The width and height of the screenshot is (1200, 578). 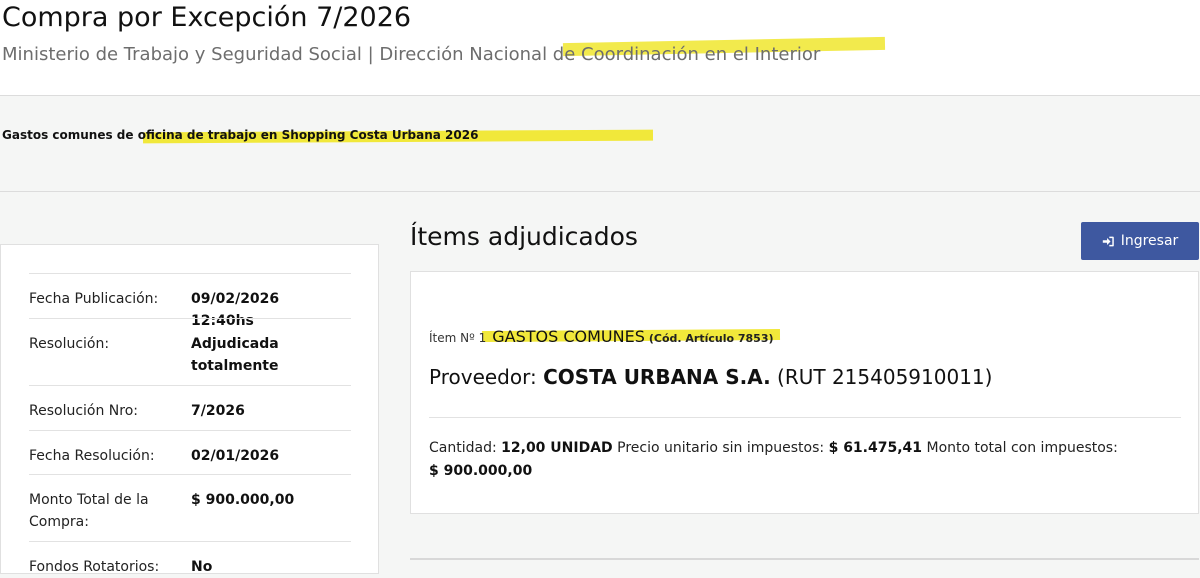 What do you see at coordinates (190, 301) in the screenshot?
I see `detail-row-publication-date: Fecha Publicación: 09/02/2026 12:40hs` at bounding box center [190, 301].